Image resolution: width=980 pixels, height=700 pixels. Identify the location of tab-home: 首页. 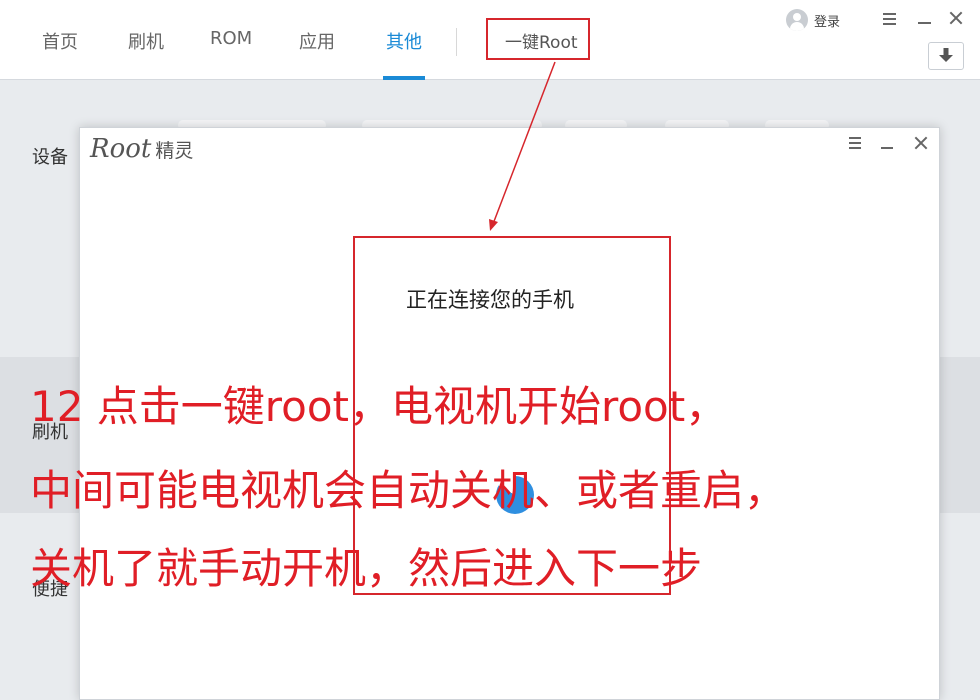
(60, 41).